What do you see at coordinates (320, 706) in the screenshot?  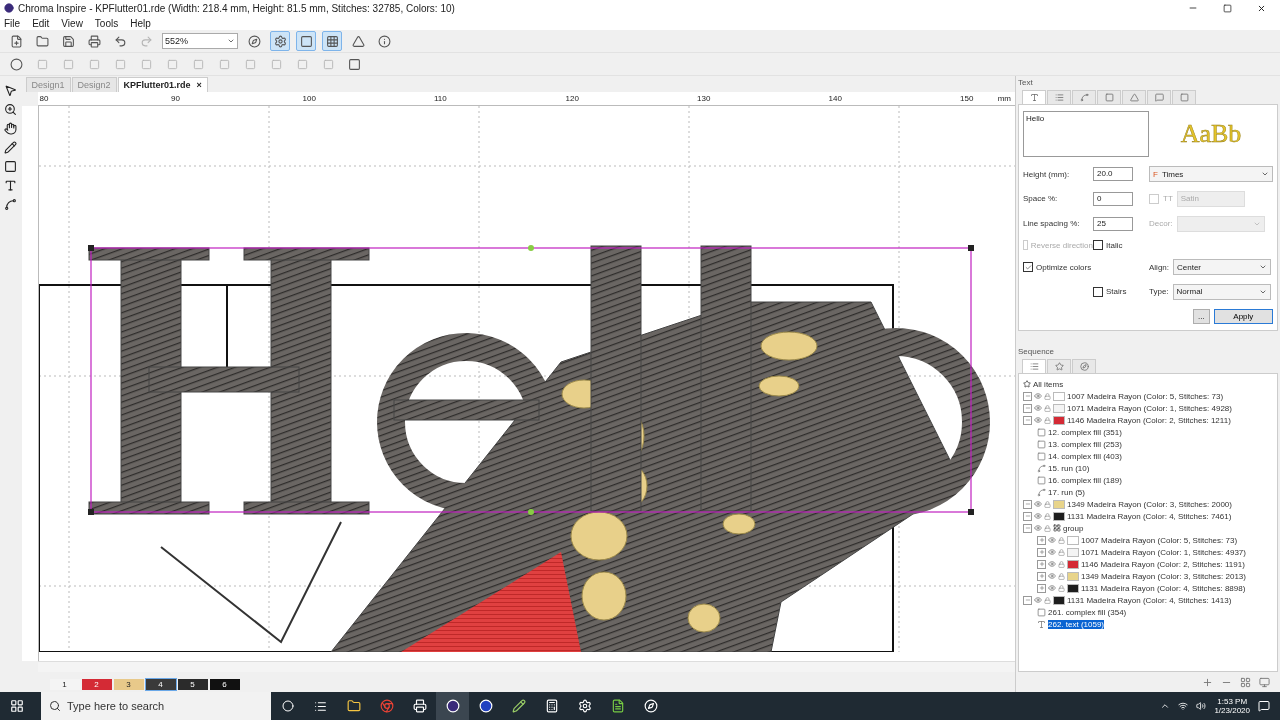 I see `task-view-icon` at bounding box center [320, 706].